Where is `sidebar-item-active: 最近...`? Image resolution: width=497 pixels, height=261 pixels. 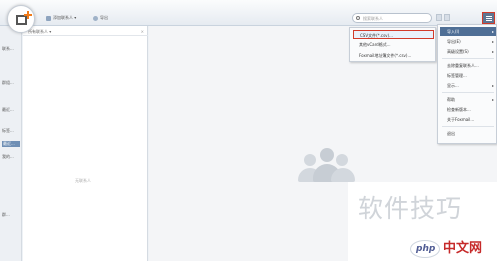 sidebar-item-active: 最近... is located at coordinates (11, 144).